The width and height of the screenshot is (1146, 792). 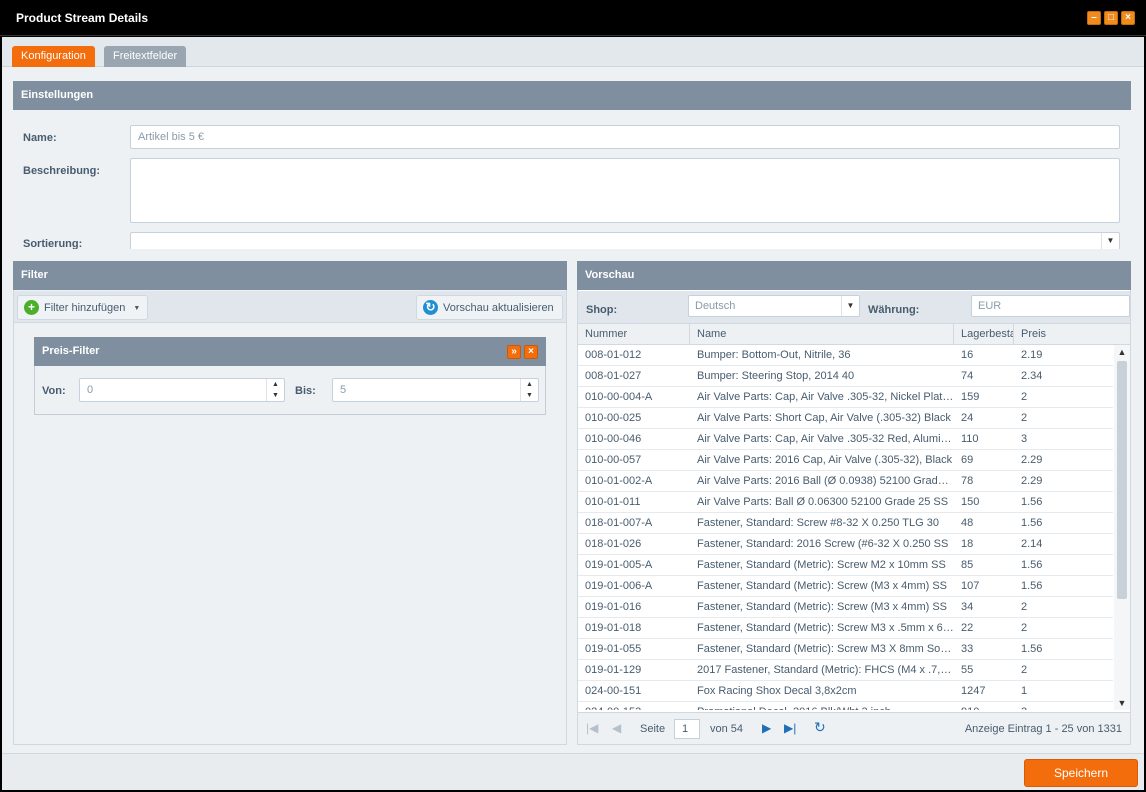 I want to click on maximize-icon: □, so click(x=1111, y=18).